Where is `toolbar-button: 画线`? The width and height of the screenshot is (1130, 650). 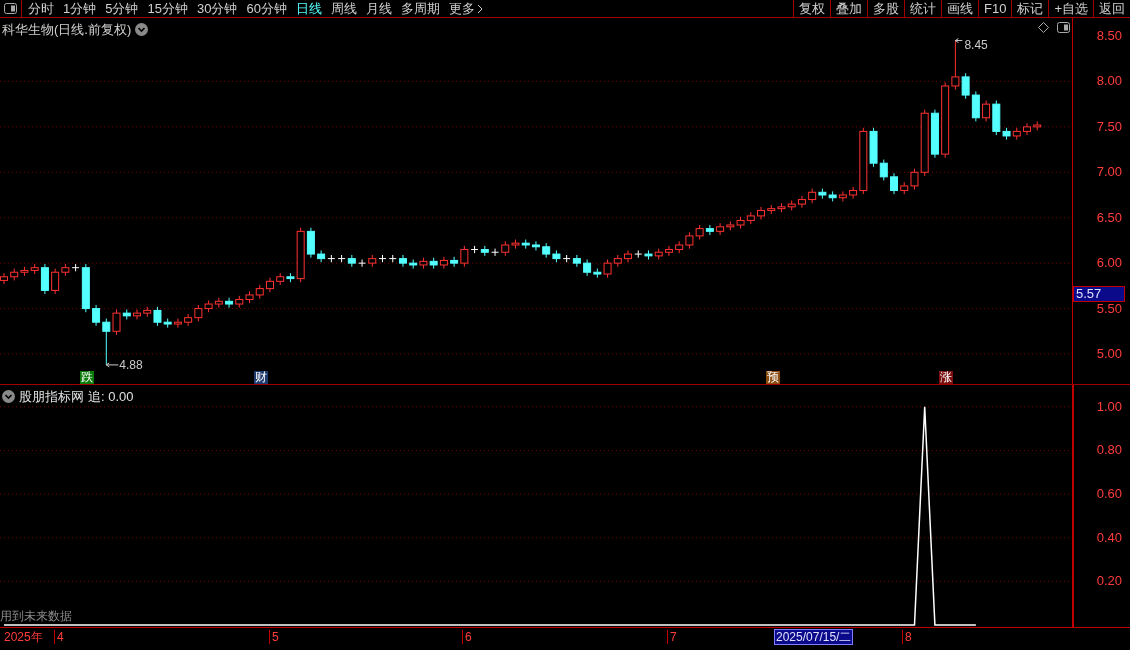 toolbar-button: 画线 is located at coordinates (959, 8).